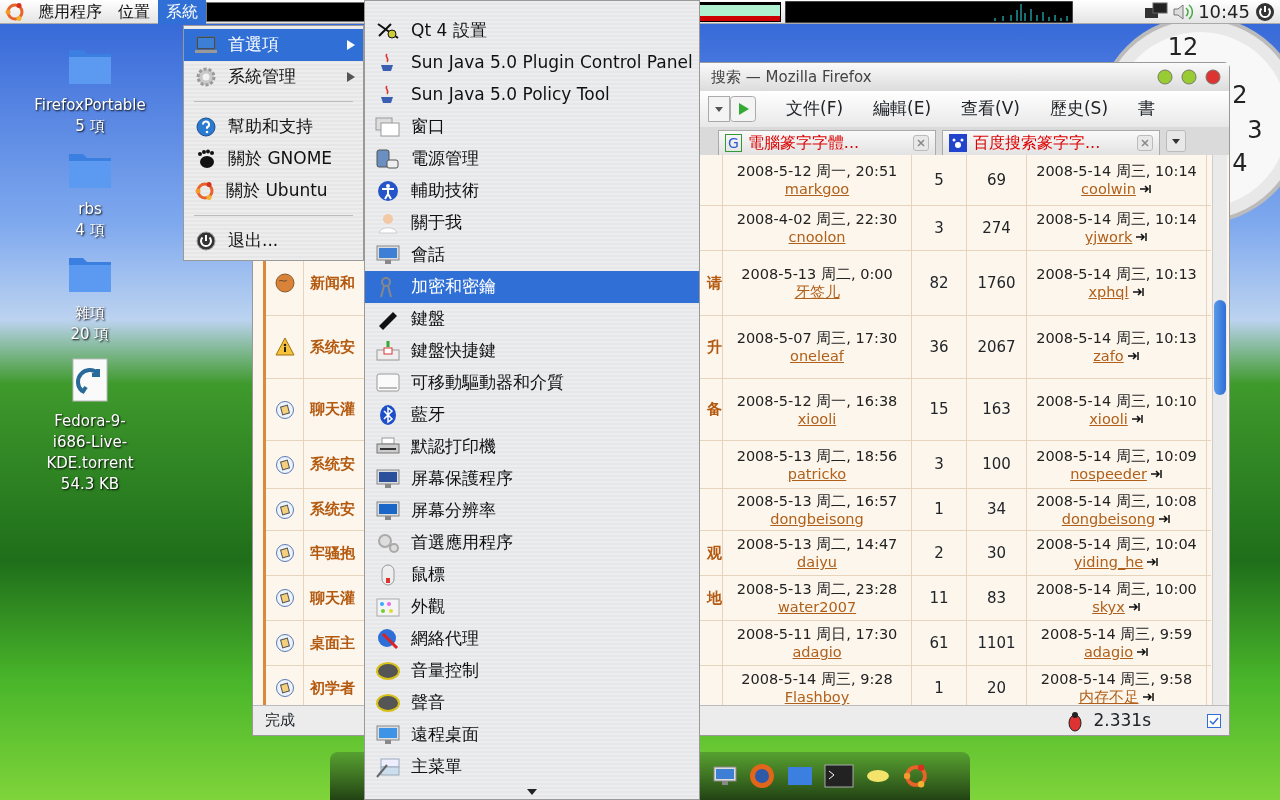 The width and height of the screenshot is (1280, 800). I want to click on menu-item: 首選應用程序, so click(532, 543).